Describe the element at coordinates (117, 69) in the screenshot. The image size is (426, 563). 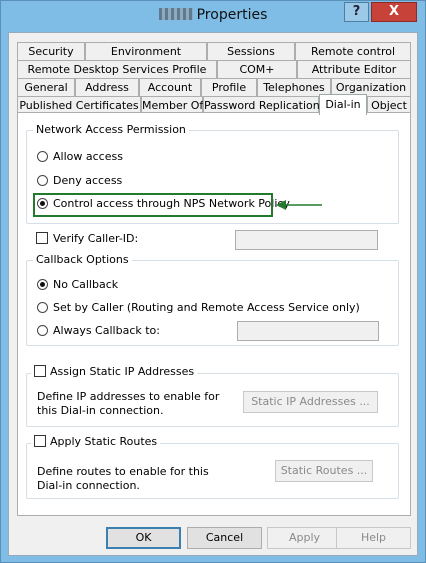
I see `tab-remote-desktop-services-profile: Remote Desktop Services Profile` at that location.